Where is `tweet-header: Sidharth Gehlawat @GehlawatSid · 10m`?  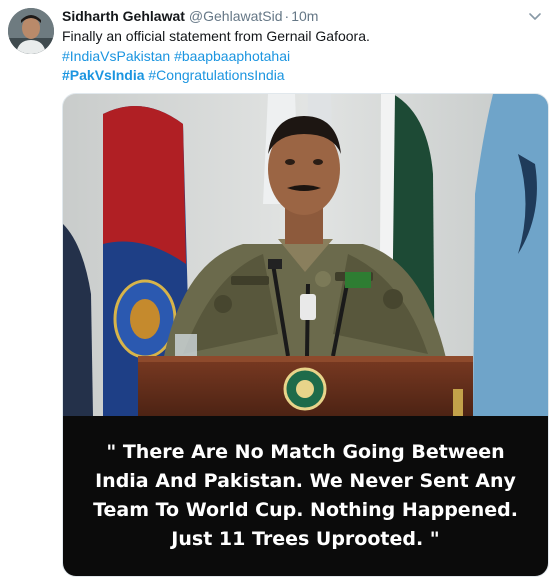
tweet-header: Sidharth Gehlawat @GehlawatSid · 10m is located at coordinates (290, 17).